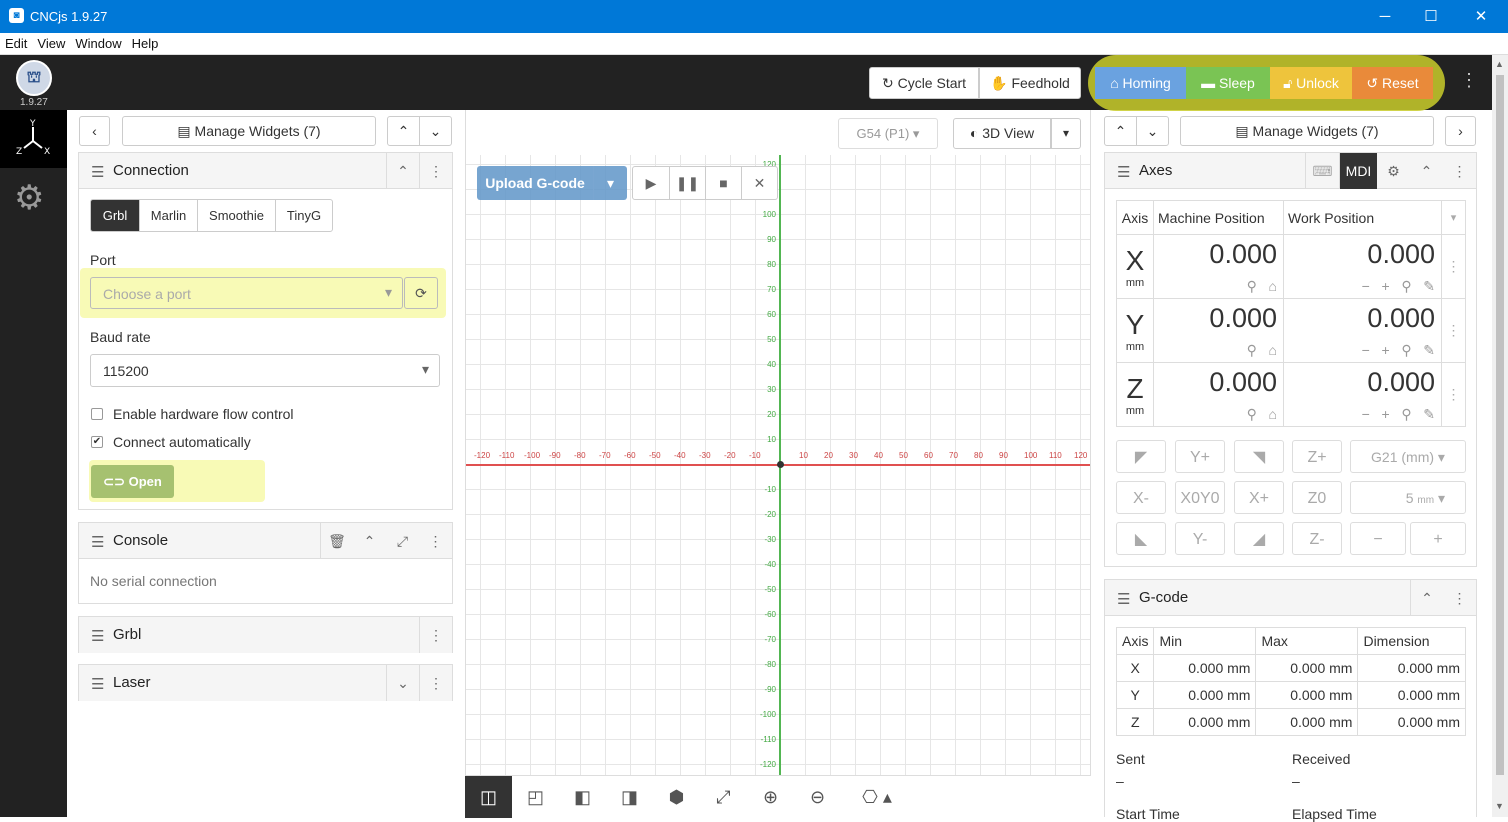  Describe the element at coordinates (303, 215) in the screenshot. I see `tab-tinyg: TinyG` at that location.